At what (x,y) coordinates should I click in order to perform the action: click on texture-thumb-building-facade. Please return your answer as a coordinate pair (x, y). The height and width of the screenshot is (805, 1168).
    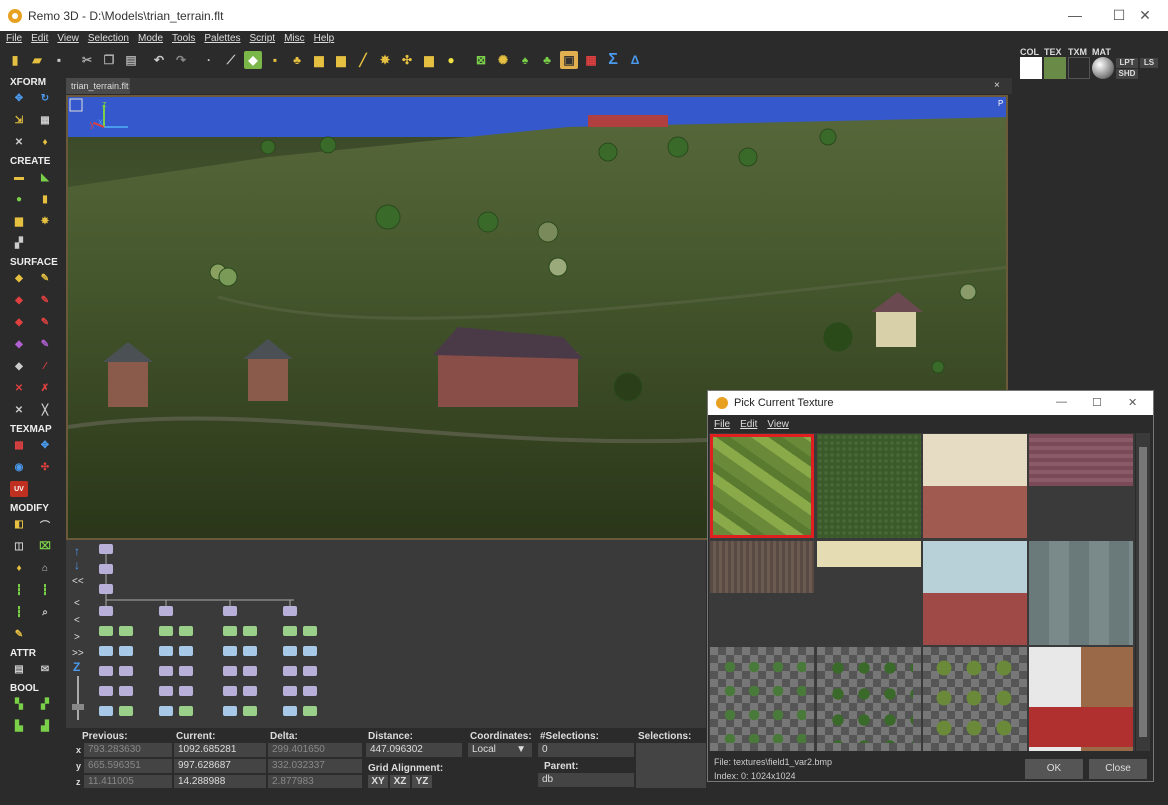
    Looking at the image, I should click on (975, 486).